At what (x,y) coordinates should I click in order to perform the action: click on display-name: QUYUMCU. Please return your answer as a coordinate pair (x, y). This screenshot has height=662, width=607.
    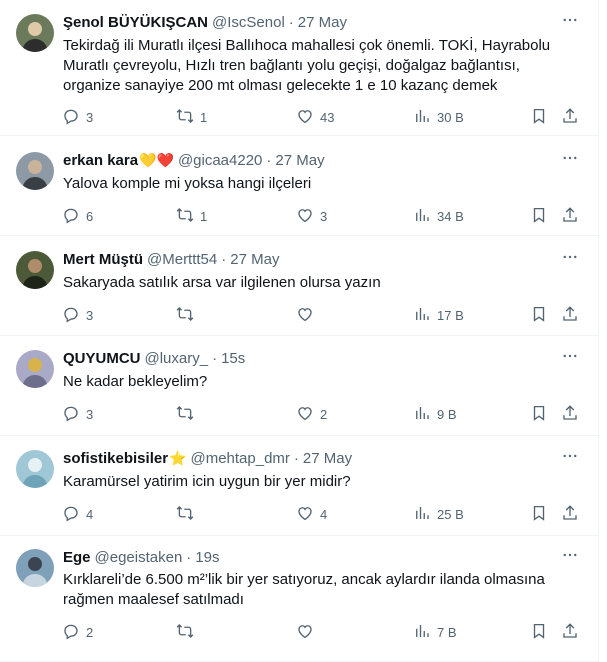
    Looking at the image, I should click on (102, 358).